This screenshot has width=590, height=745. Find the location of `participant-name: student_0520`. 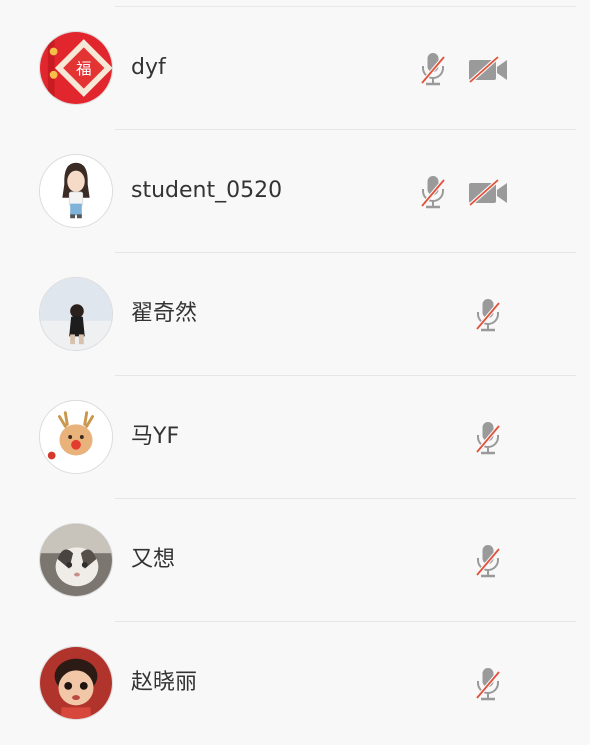

participant-name: student_0520 is located at coordinates (207, 190).